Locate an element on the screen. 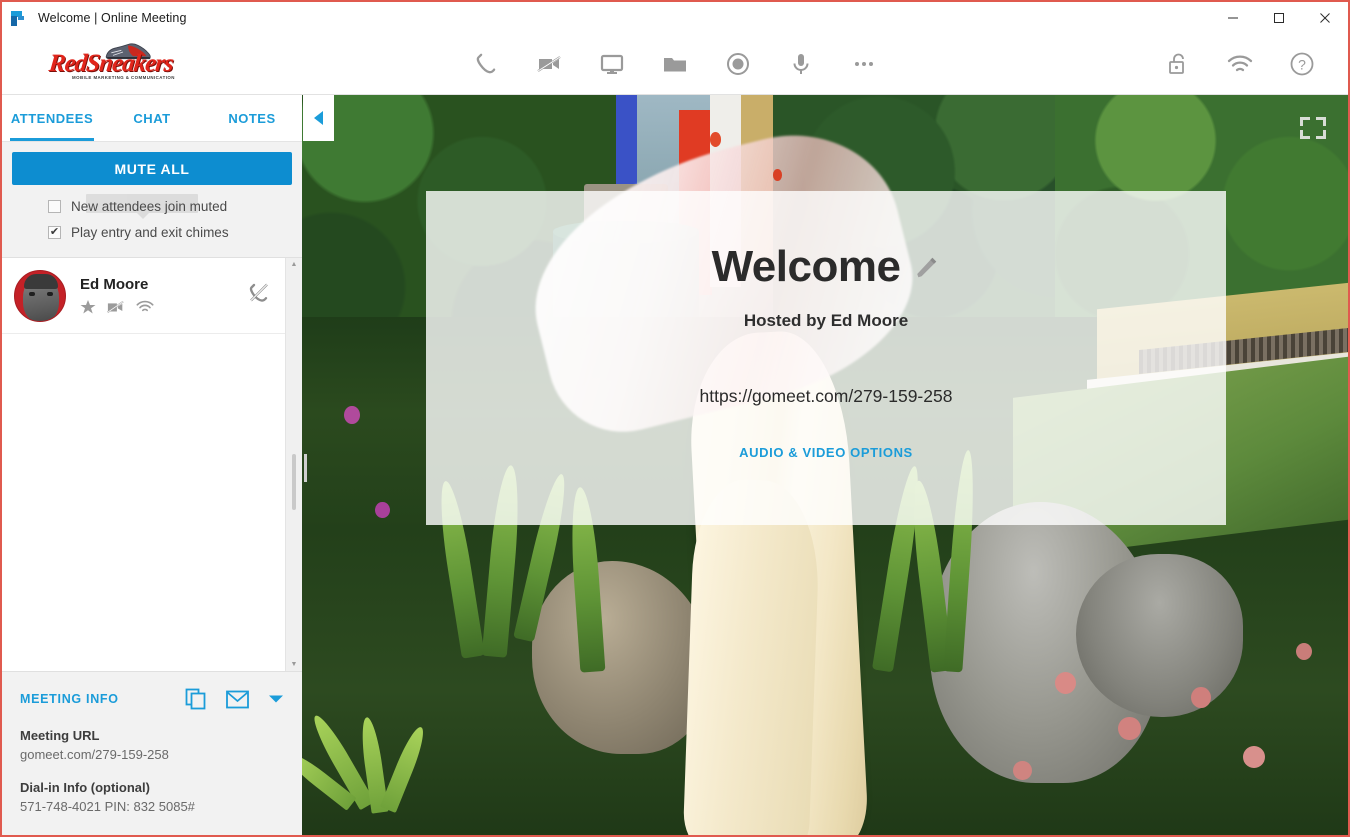  toolbar-status-actions: ? is located at coordinates (1240, 64).